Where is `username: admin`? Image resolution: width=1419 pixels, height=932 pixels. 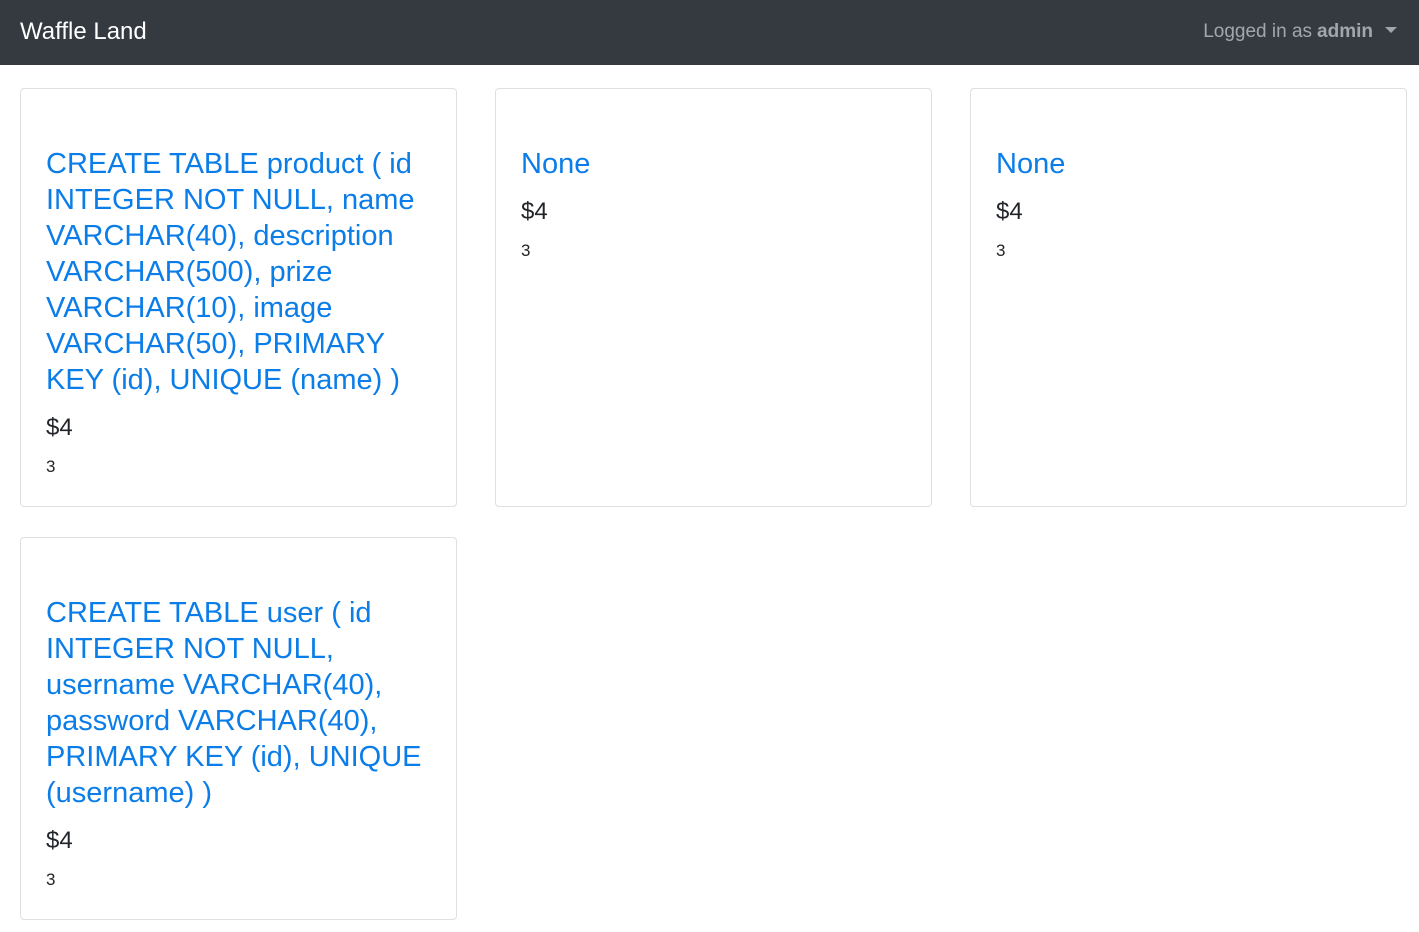
username: admin is located at coordinates (1345, 31).